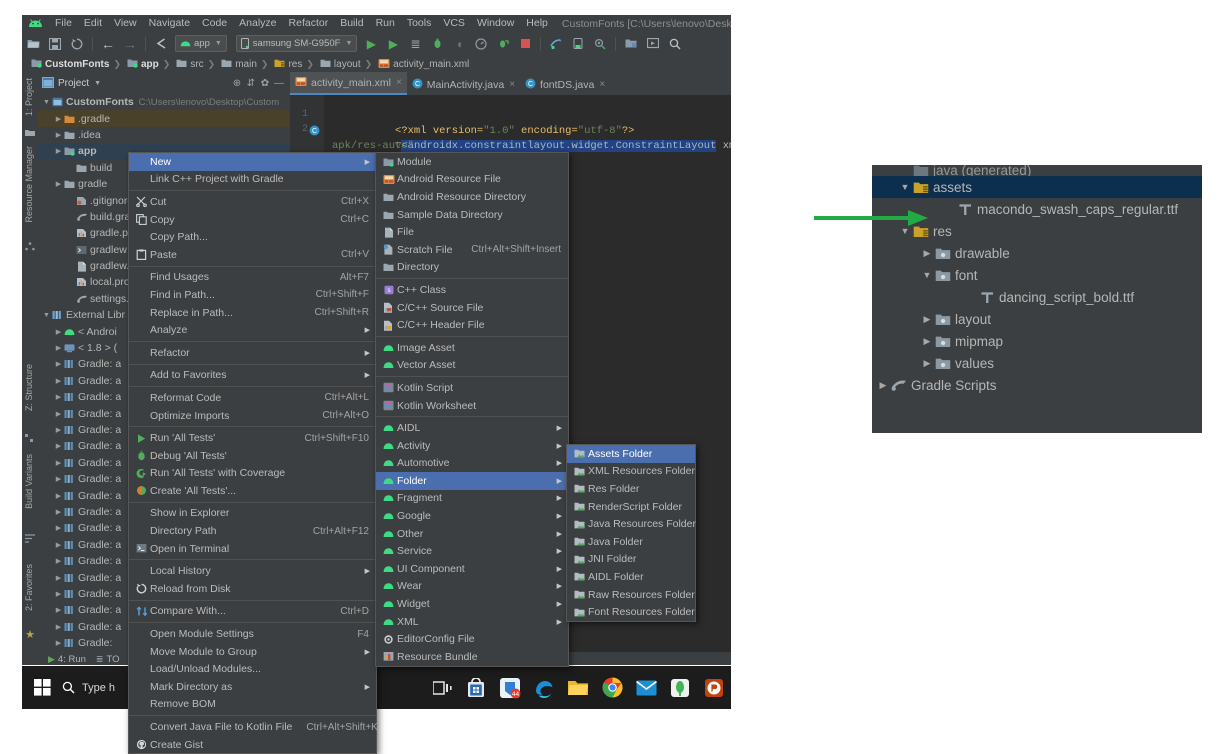  What do you see at coordinates (472, 428) in the screenshot?
I see `menu-item-aidl: AIDL ▶` at bounding box center [472, 428].